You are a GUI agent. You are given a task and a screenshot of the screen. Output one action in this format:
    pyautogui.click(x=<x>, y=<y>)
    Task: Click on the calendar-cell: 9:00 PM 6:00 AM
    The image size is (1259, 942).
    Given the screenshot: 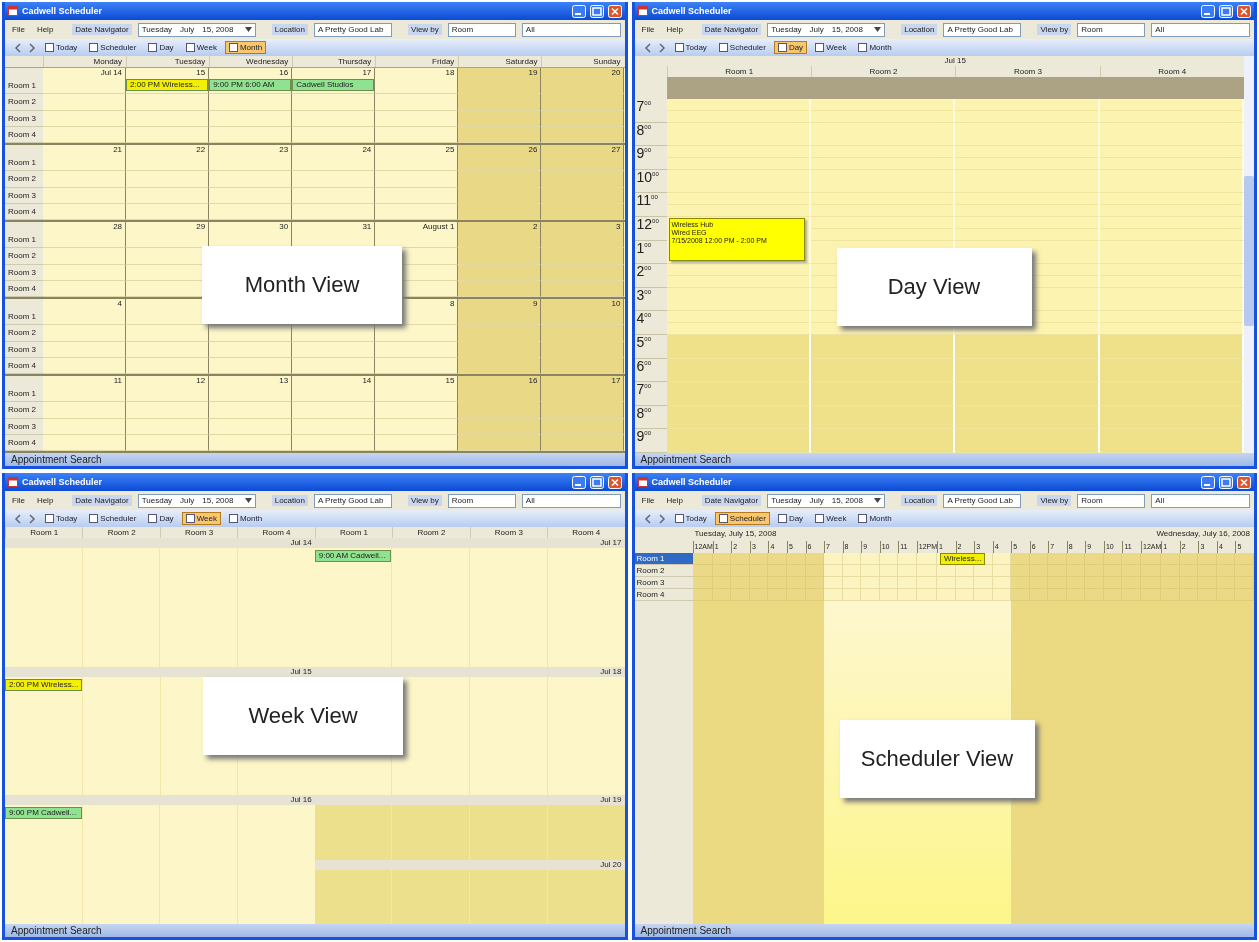 What is the action you would take?
    pyautogui.click(x=251, y=86)
    